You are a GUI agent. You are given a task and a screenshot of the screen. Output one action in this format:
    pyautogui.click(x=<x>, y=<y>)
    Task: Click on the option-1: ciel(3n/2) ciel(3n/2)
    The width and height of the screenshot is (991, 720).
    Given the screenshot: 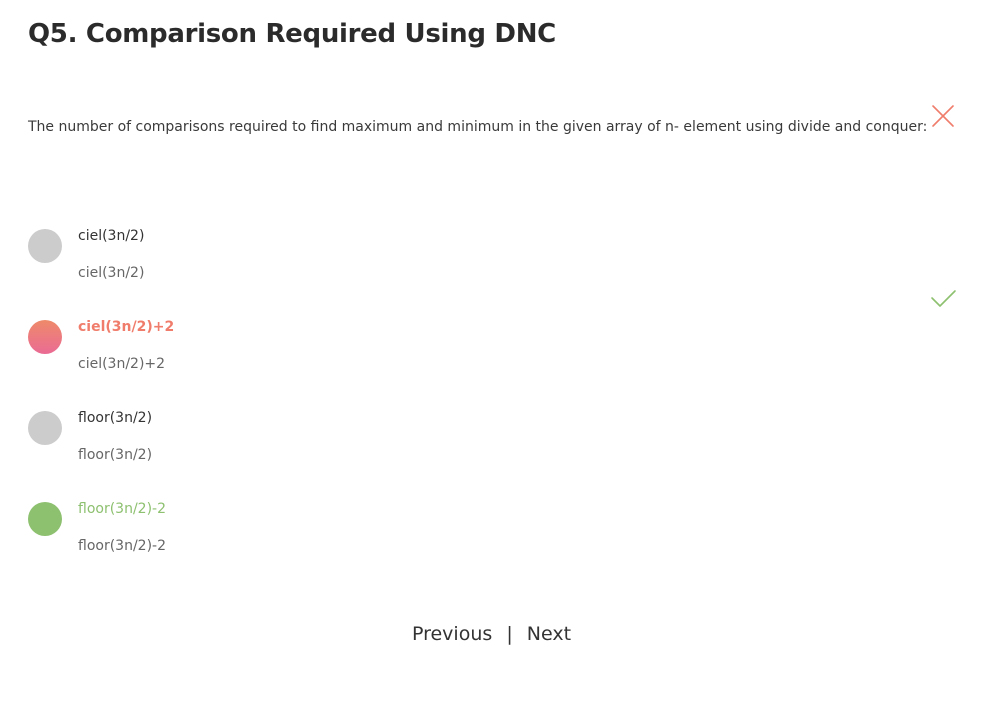 What is the action you would take?
    pyautogui.click(x=495, y=267)
    